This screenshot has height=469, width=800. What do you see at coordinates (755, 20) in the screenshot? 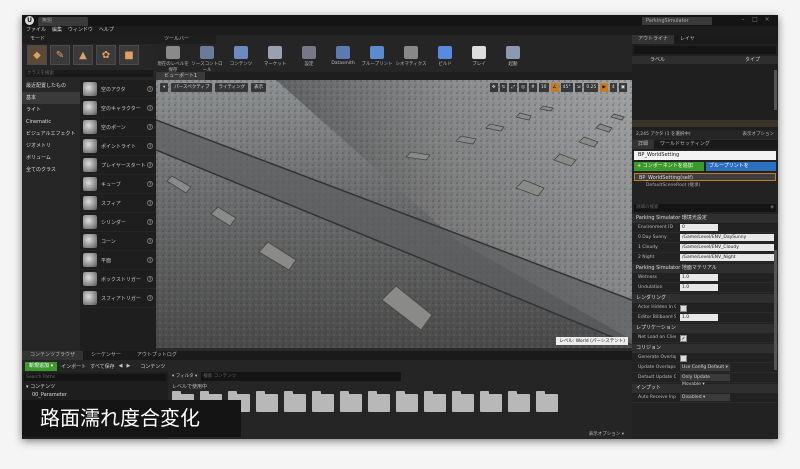
I see `maximize-icon: □` at bounding box center [755, 20].